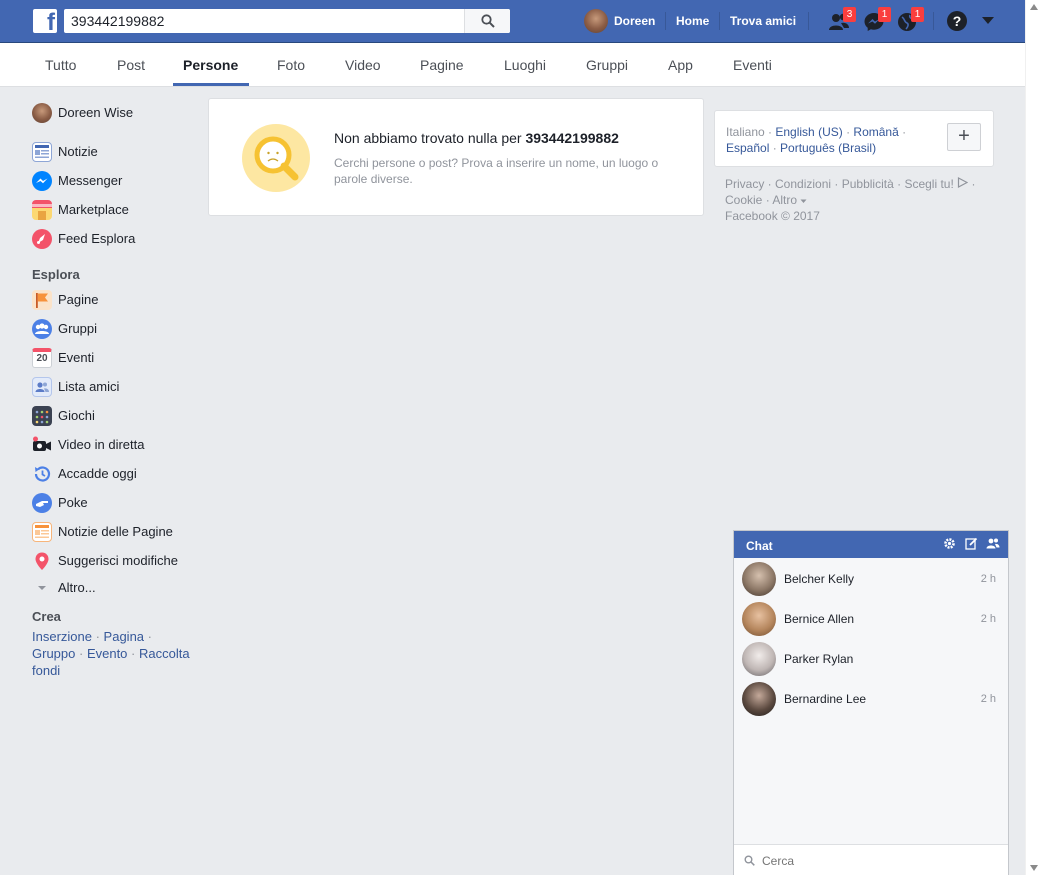 The width and height of the screenshot is (1040, 875). I want to click on page-scrollbar, so click(1032, 437).